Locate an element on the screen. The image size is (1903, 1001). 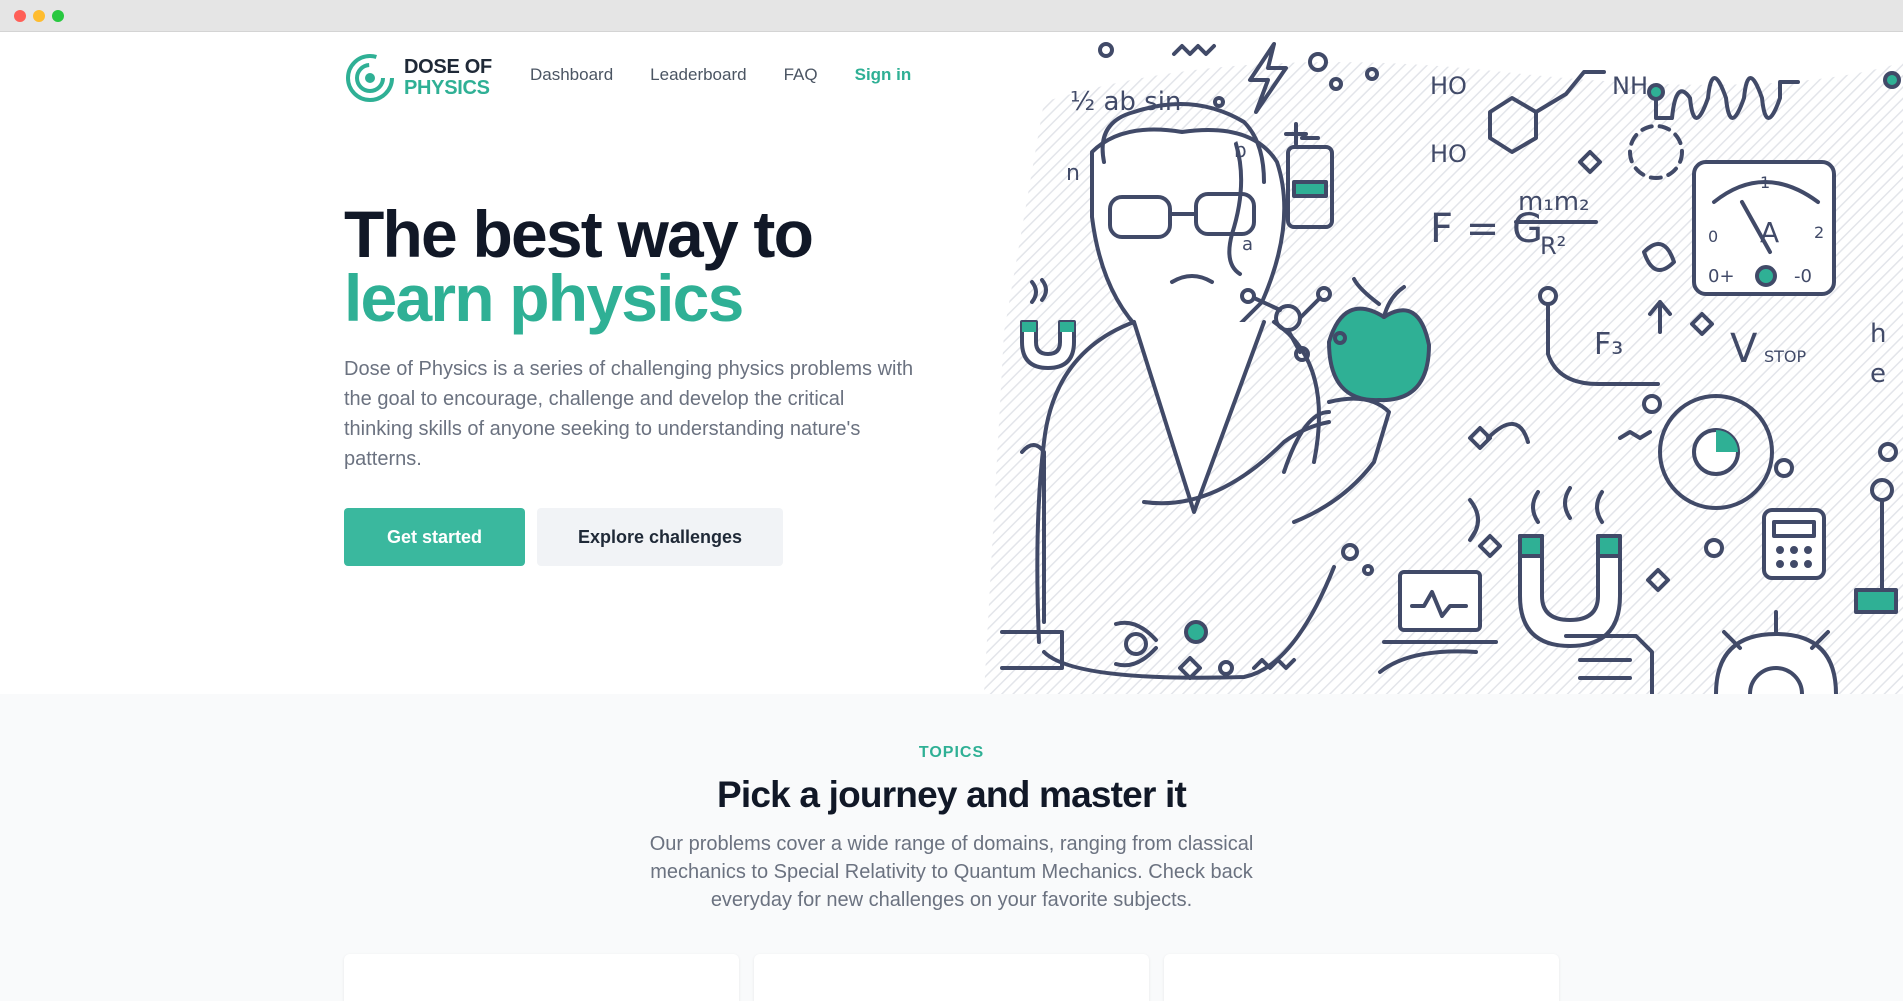
topics-eyebrow: TOPICS is located at coordinates (951, 752).